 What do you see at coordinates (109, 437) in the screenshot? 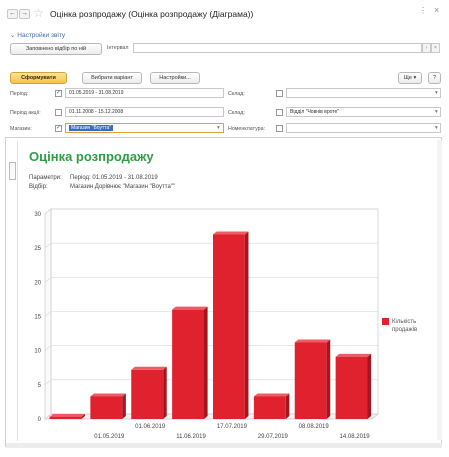
I see `x-tick-label: 01.05.2019` at bounding box center [109, 437].